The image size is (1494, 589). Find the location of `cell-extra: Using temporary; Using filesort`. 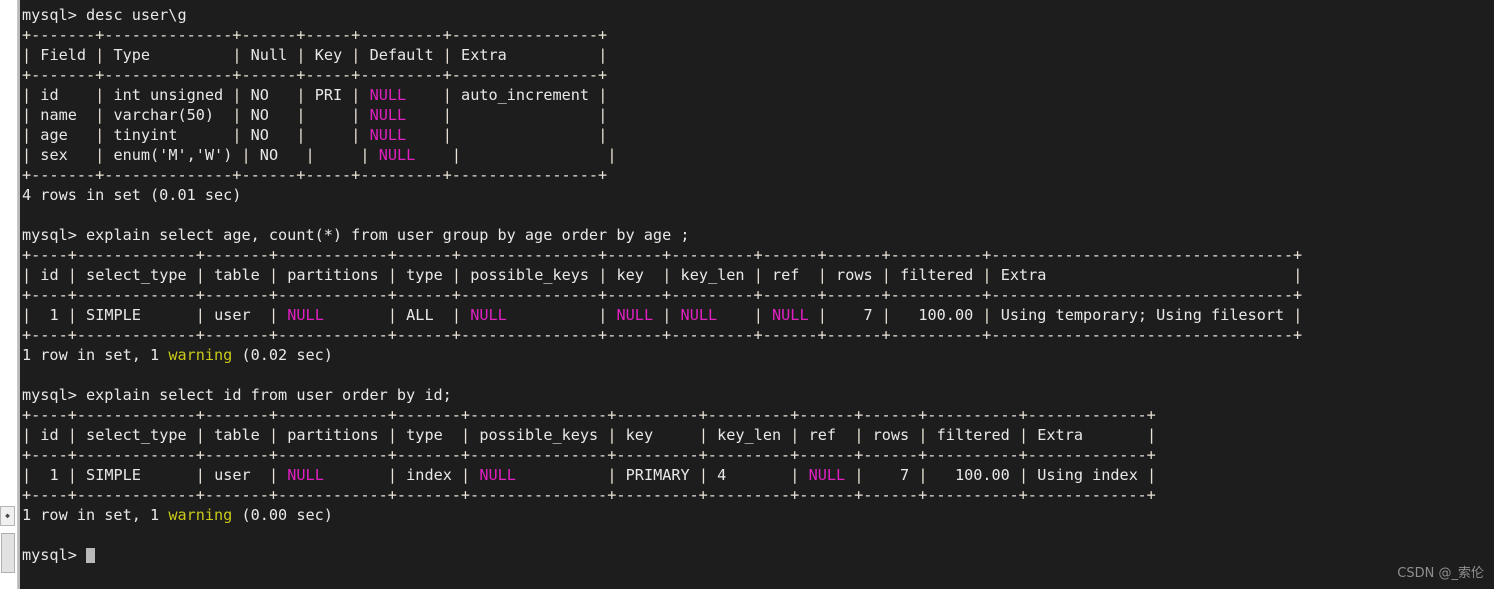

cell-extra: Using temporary; Using filesort is located at coordinates (1142, 315).